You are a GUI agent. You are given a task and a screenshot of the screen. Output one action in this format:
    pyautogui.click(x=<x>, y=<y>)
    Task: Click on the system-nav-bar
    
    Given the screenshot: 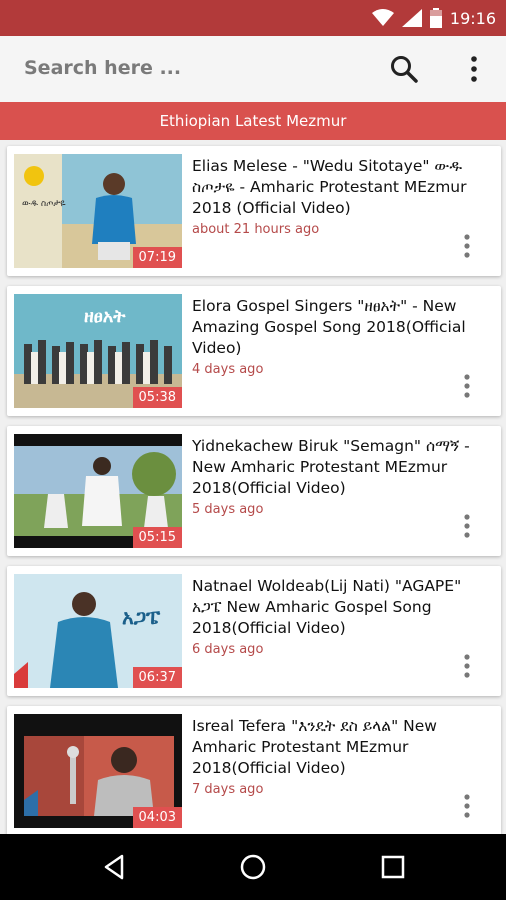 What is the action you would take?
    pyautogui.click(x=253, y=867)
    